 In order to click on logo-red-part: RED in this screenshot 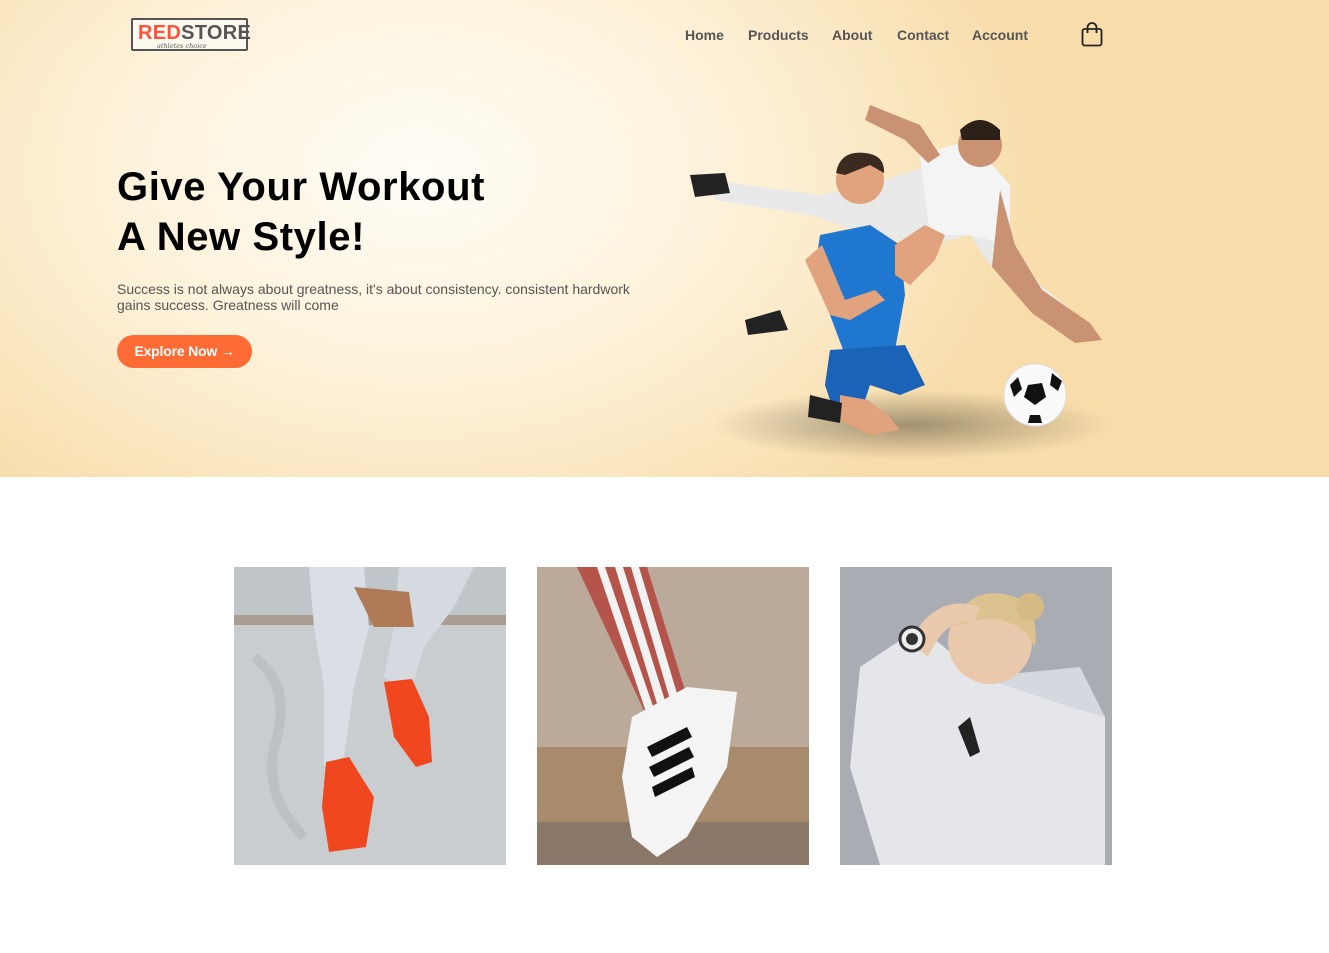, I will do `click(160, 33)`.